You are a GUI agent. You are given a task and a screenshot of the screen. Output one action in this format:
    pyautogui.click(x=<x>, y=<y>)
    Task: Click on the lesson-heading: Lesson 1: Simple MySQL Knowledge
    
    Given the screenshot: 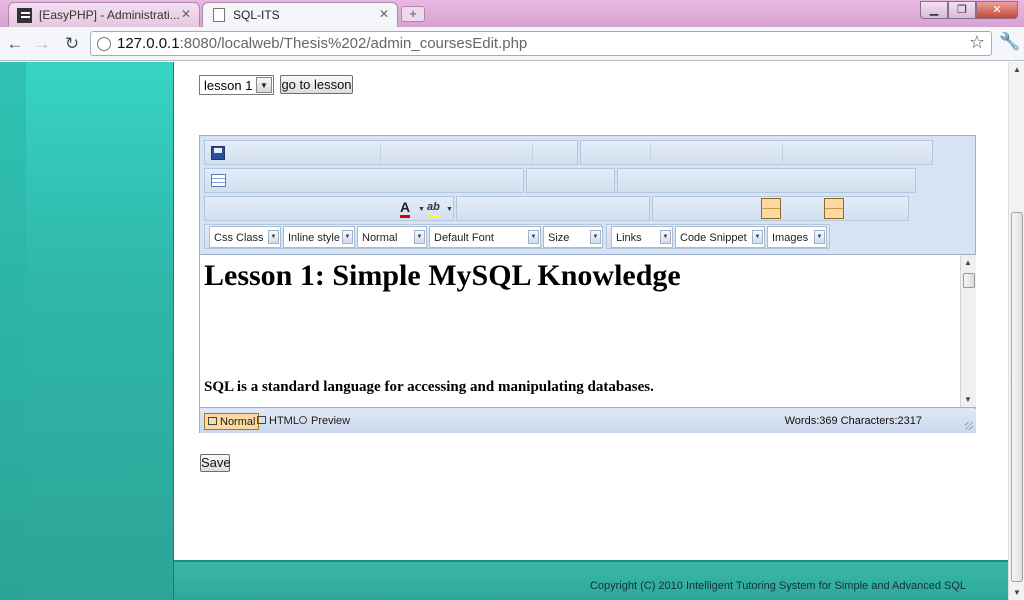 What is the action you would take?
    pyautogui.click(x=442, y=275)
    